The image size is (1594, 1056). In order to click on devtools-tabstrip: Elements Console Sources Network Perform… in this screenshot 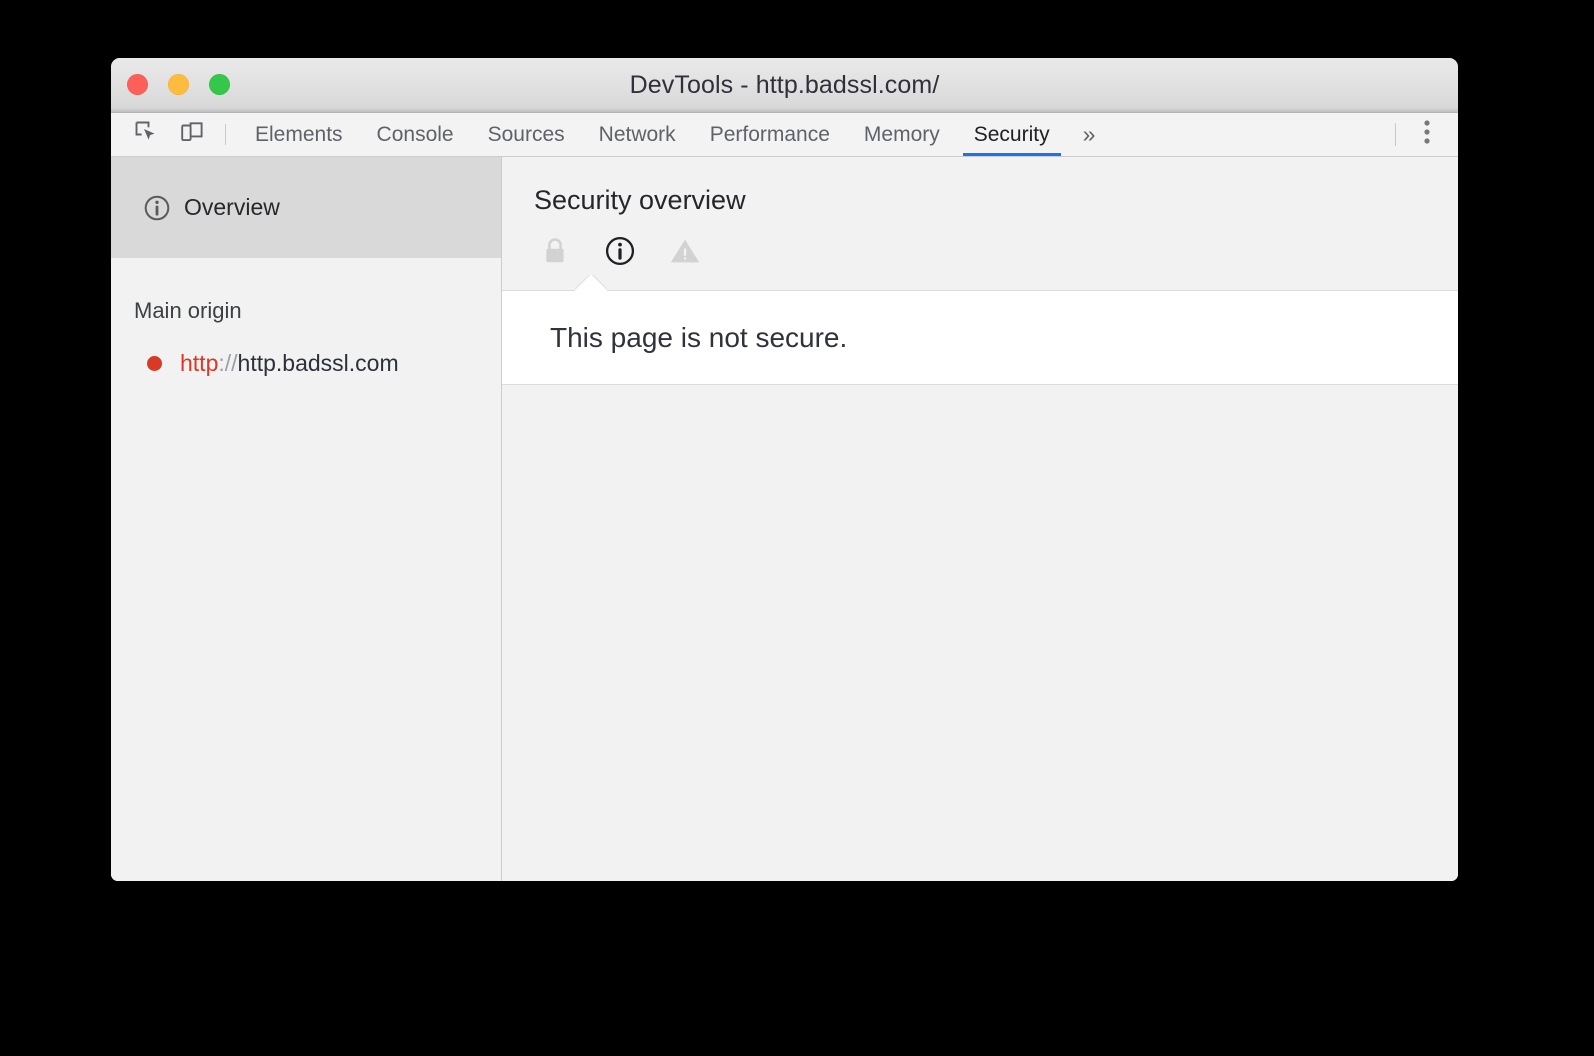, I will do `click(784, 135)`.